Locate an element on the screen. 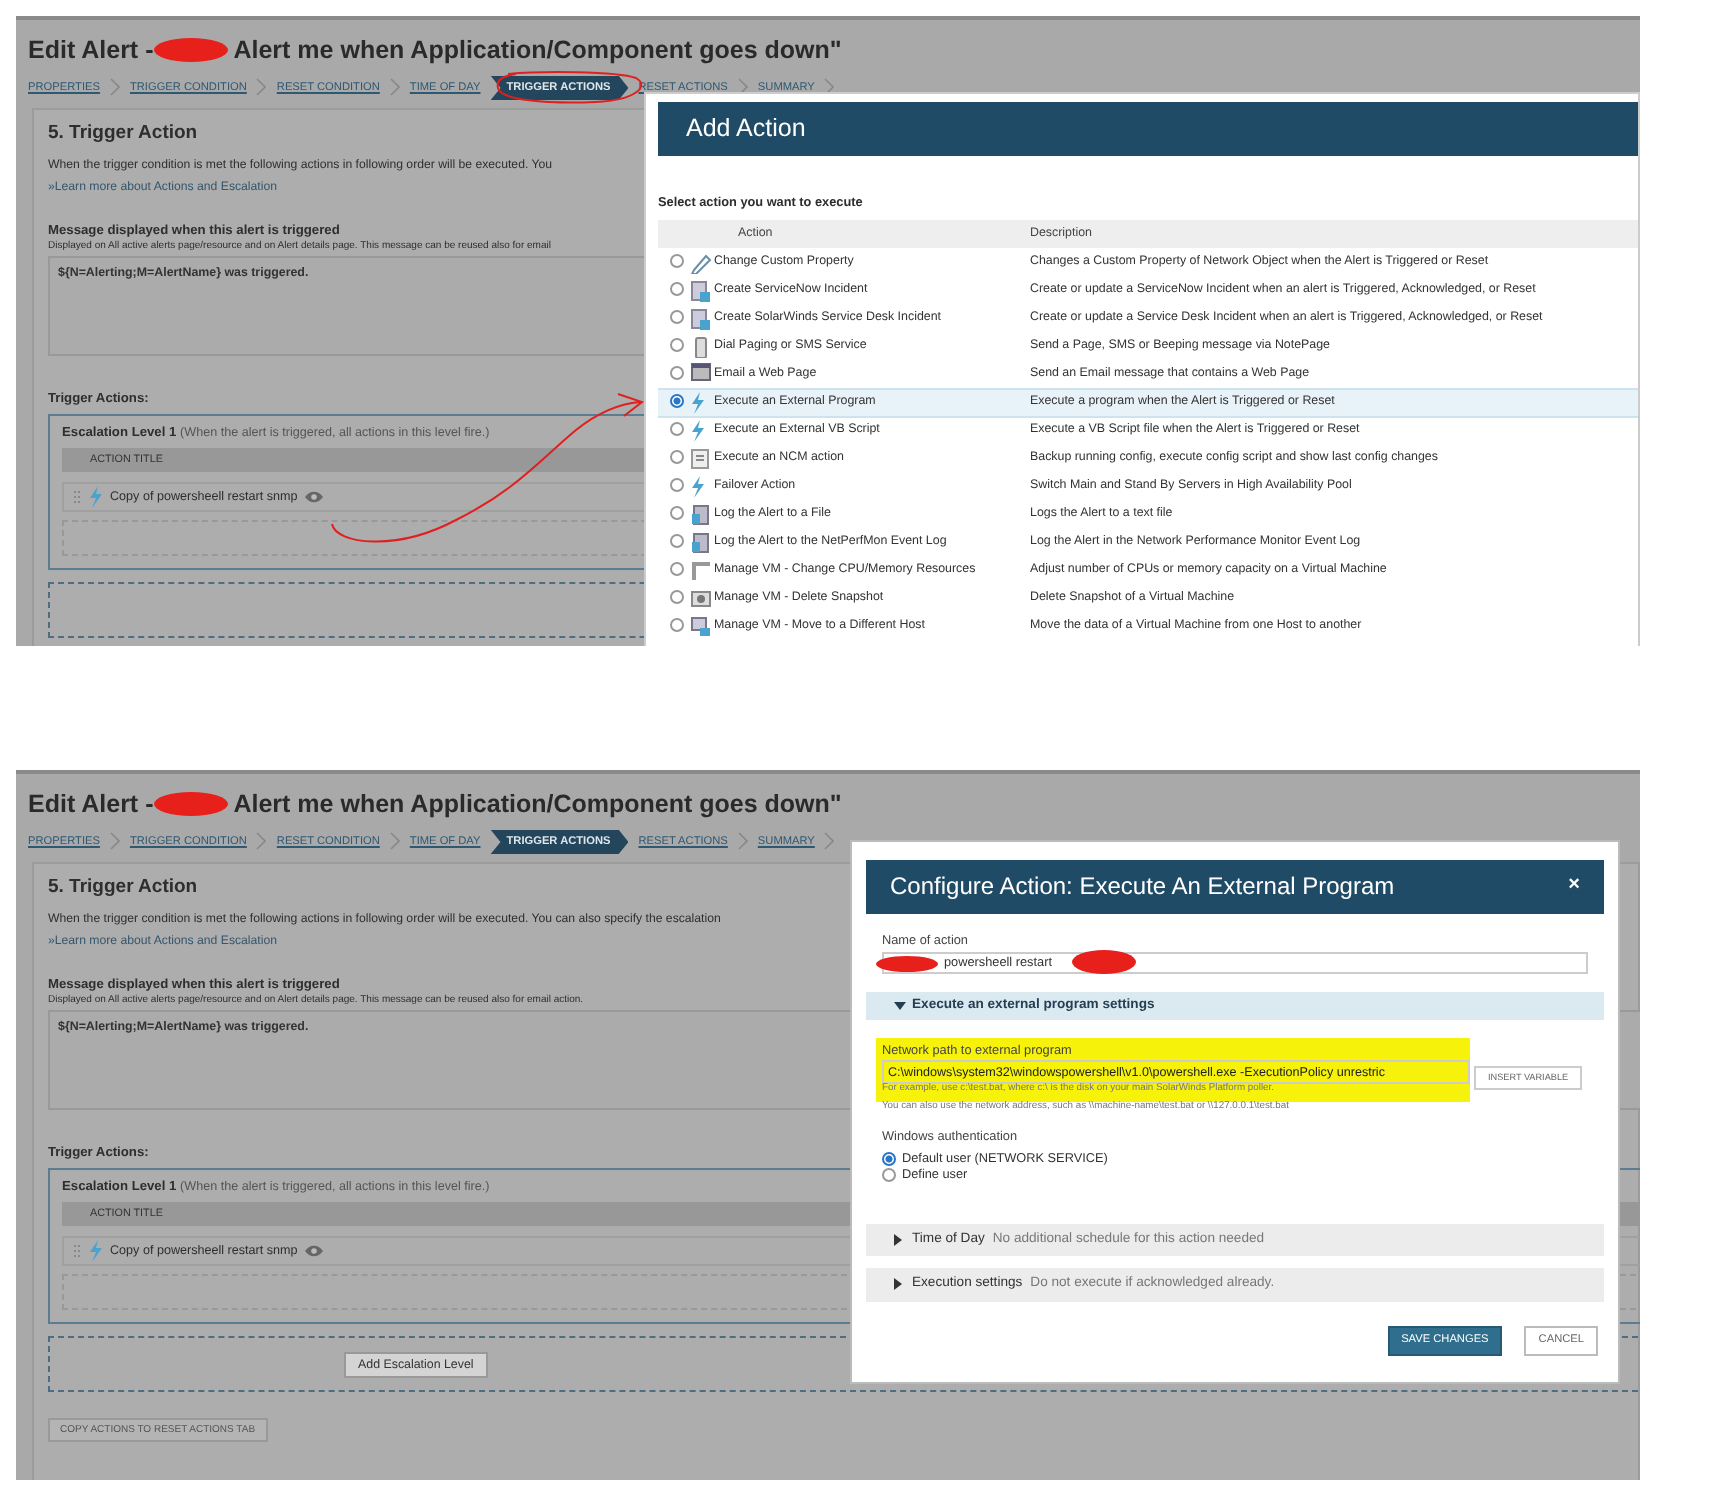  web-page-icon is located at coordinates (700, 373).